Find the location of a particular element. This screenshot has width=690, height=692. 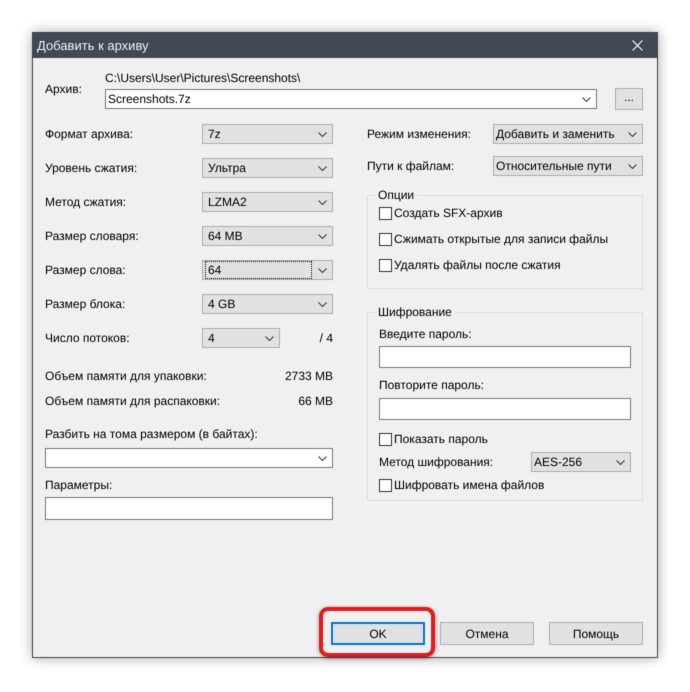

archive-name-combo: Screenshots.7z is located at coordinates (351, 99).